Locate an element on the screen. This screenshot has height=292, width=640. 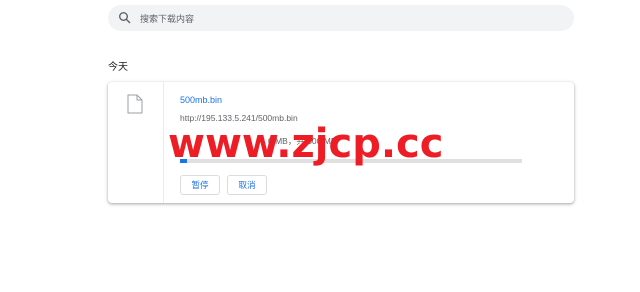
search-bar: 搜索下载内容 is located at coordinates (341, 18).